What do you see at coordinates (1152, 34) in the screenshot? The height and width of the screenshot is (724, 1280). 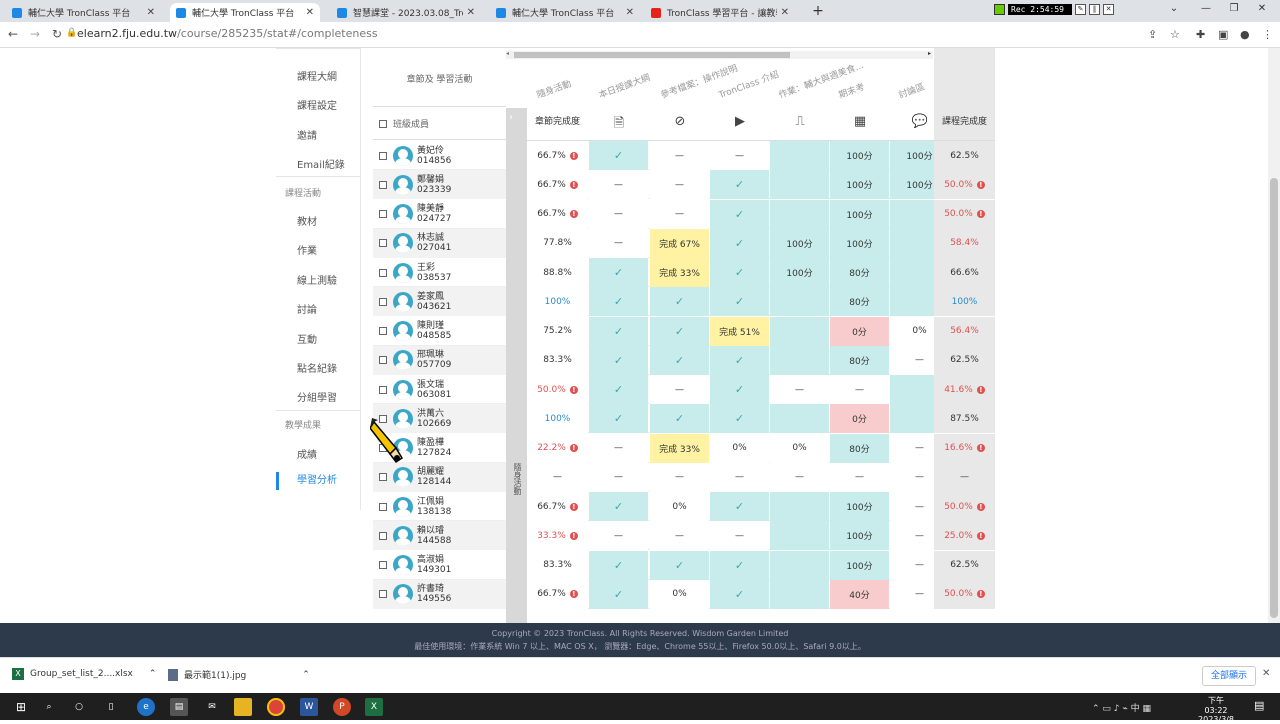 I see `share-icon: ⇪` at bounding box center [1152, 34].